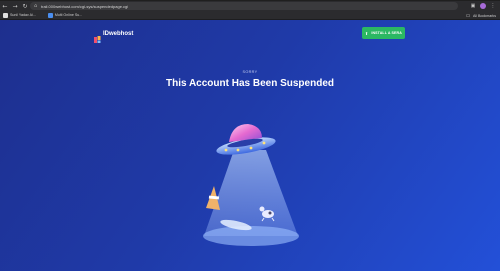 Image resolution: width=500 pixels, height=271 pixels. What do you see at coordinates (468, 15) in the screenshot?
I see `folder-icon: ▭` at bounding box center [468, 15].